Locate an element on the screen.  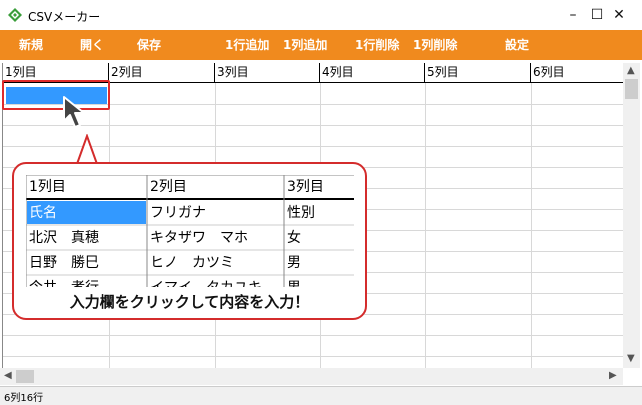
example-cell: 日野 勝巳 is located at coordinates (64, 263).